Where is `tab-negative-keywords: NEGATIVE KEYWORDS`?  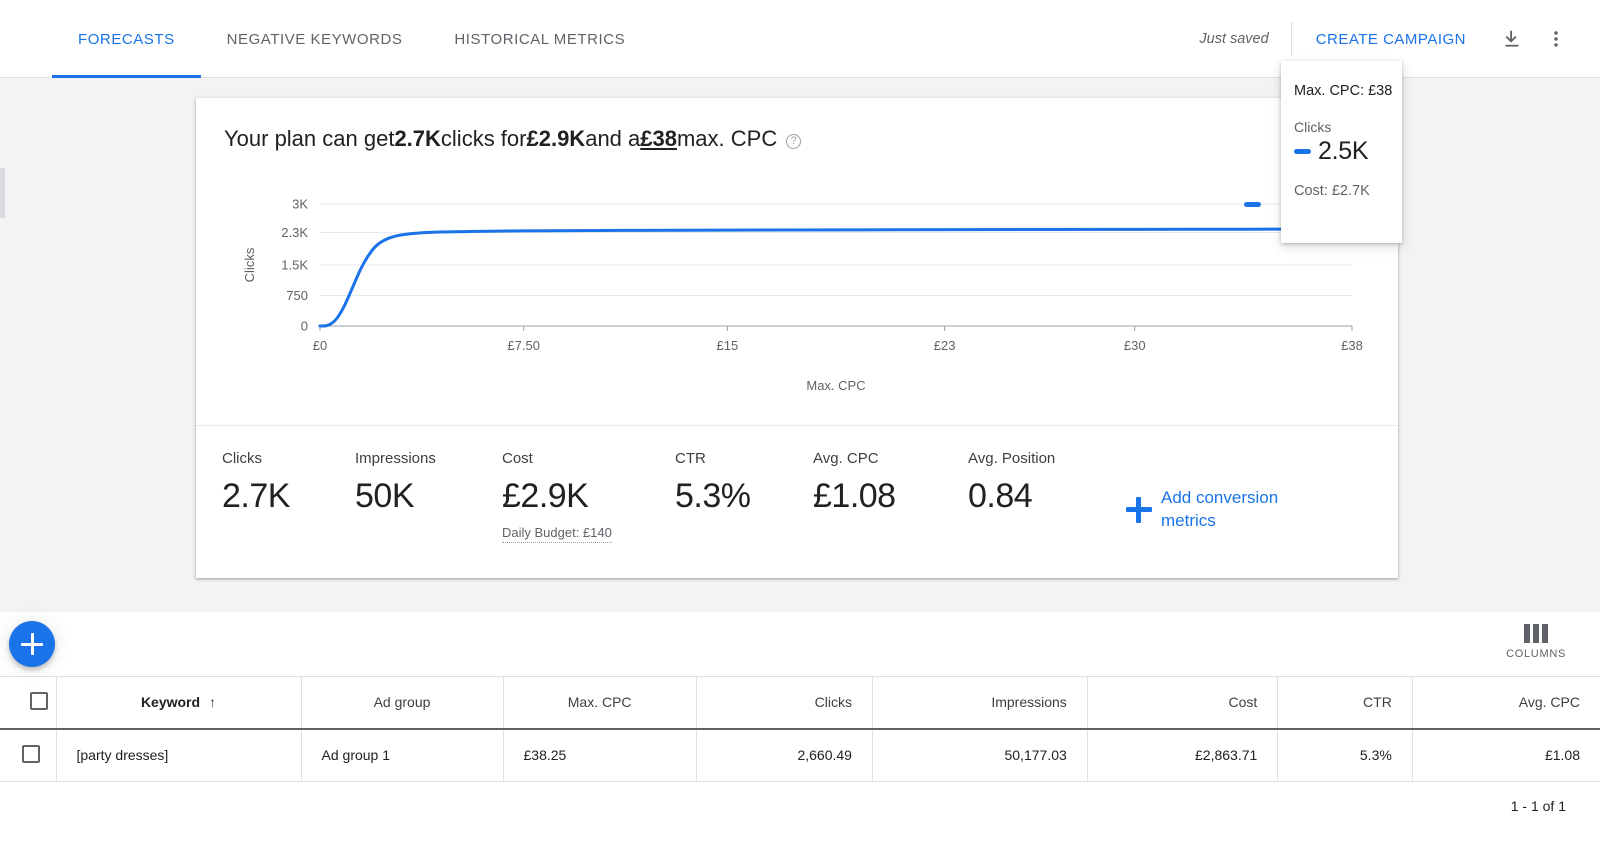
tab-negative-keywords: NEGATIVE KEYWORDS is located at coordinates (315, 39).